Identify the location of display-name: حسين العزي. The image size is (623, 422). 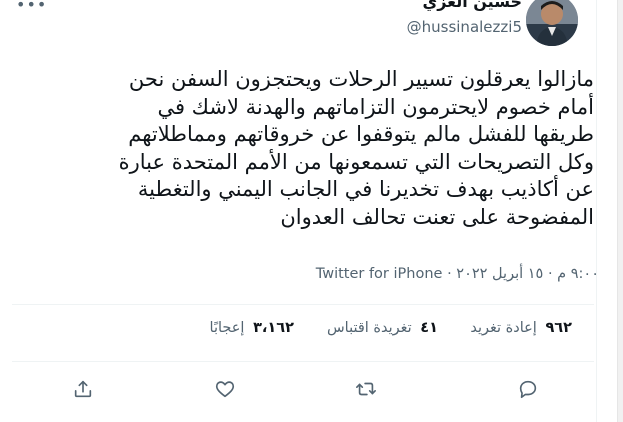
(472, 5).